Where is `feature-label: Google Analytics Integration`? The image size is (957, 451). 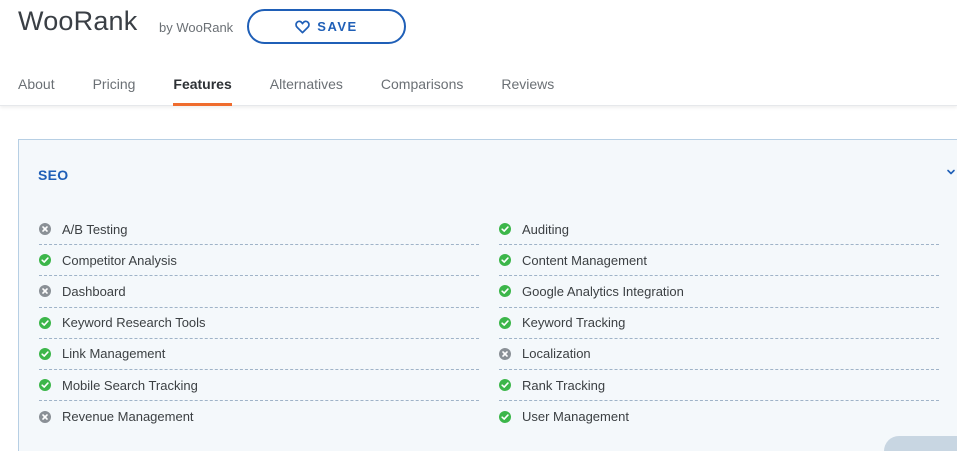 feature-label: Google Analytics Integration is located at coordinates (603, 291).